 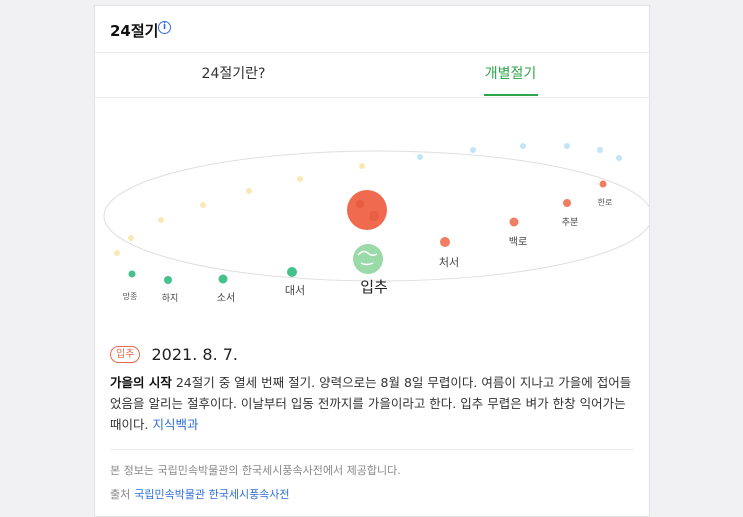 What do you see at coordinates (514, 222) in the screenshot?
I see `term-dot-baengno` at bounding box center [514, 222].